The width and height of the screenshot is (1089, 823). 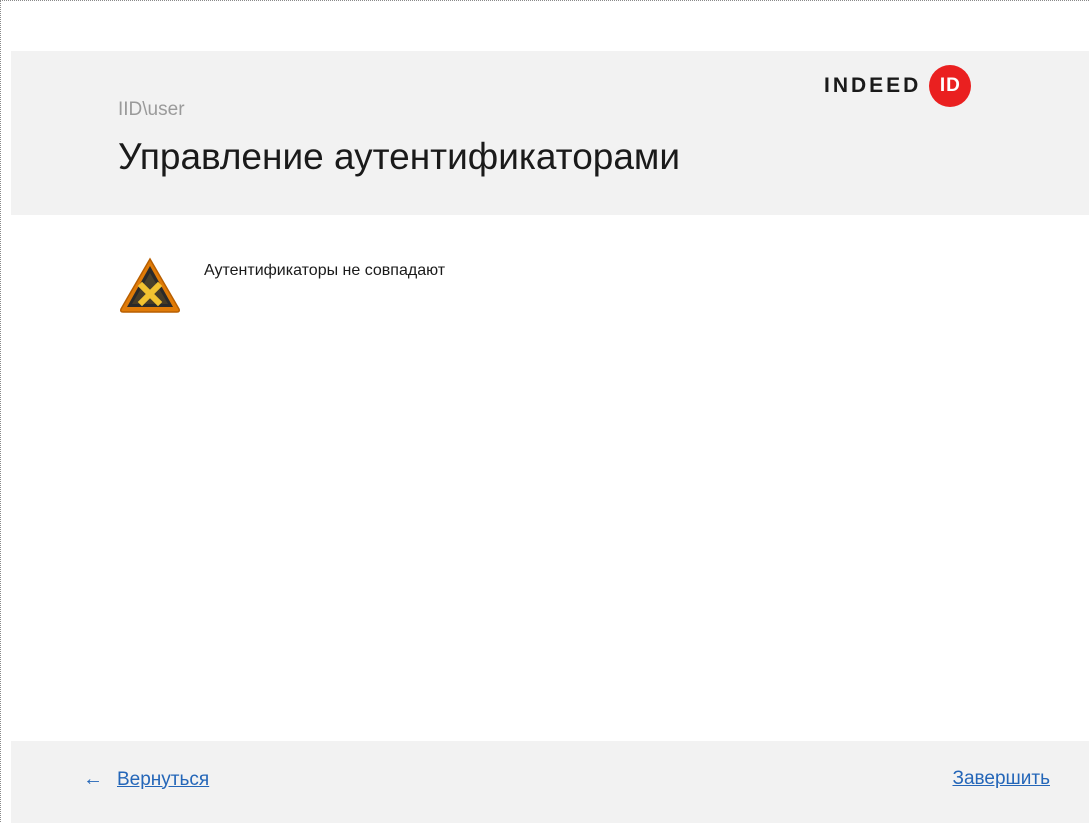 I want to click on message-text: Аутентификаторы не совпадают, so click(x=325, y=270).